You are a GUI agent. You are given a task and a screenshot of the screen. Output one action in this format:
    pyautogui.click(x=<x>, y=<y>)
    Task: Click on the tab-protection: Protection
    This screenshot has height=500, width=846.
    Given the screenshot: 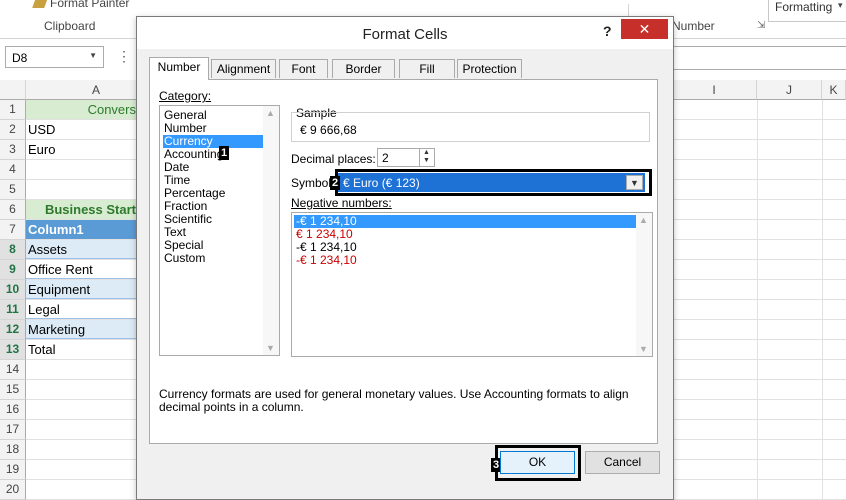 What is the action you would take?
    pyautogui.click(x=489, y=68)
    